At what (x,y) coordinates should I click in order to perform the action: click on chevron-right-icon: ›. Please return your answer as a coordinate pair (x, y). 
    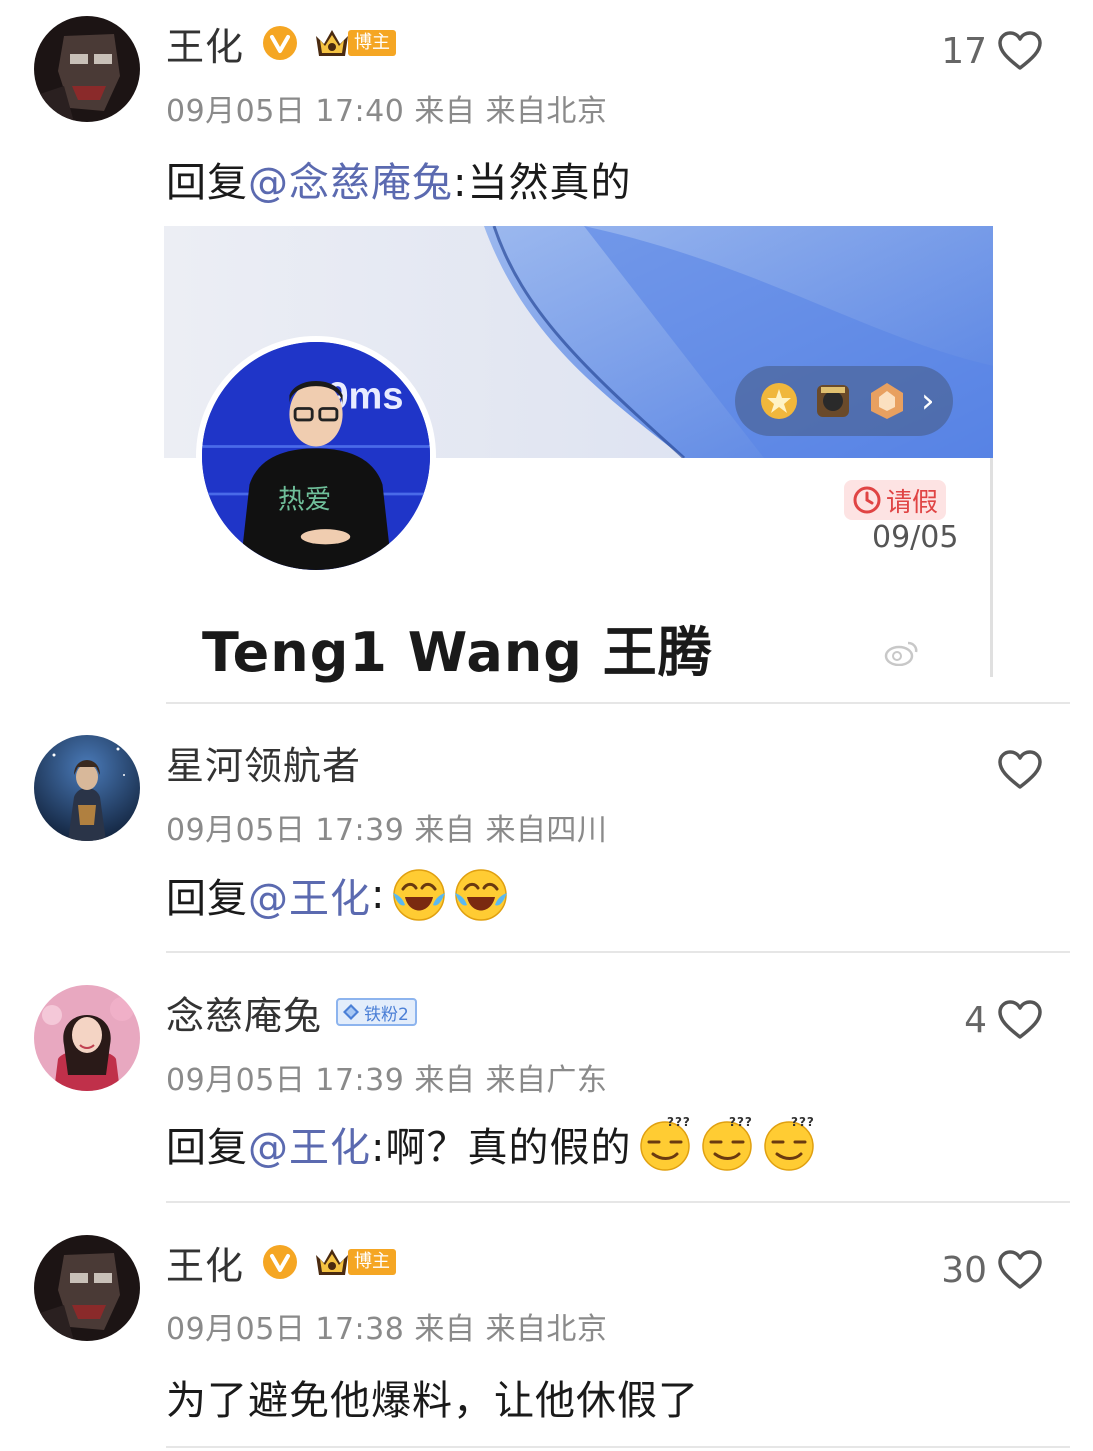
    Looking at the image, I should click on (928, 401).